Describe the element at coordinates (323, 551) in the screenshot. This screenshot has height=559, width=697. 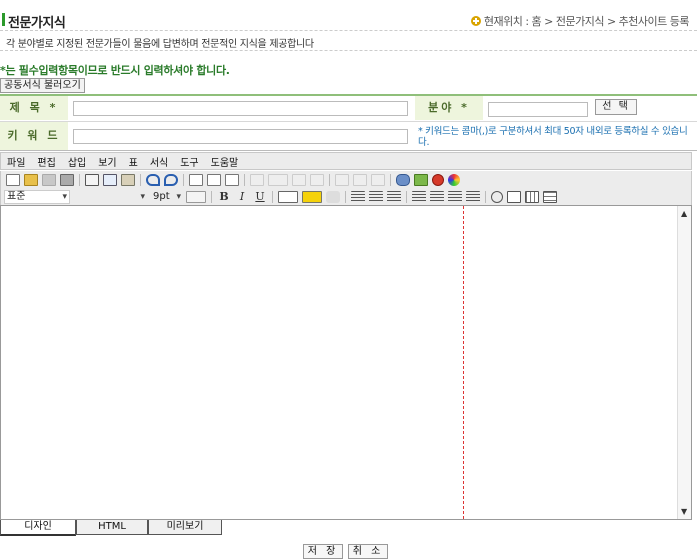
I see `save-button: 저 장` at that location.